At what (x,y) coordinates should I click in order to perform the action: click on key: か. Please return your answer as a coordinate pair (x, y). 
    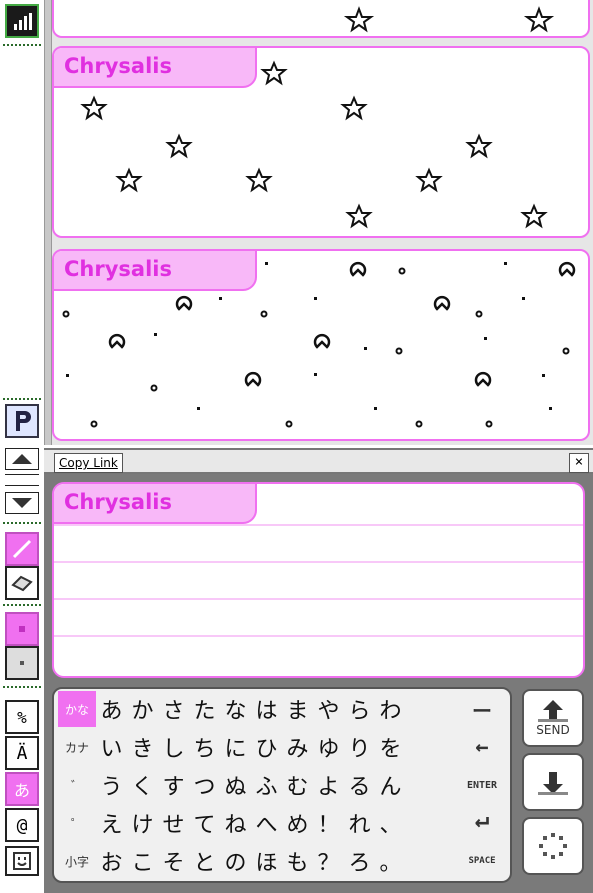
    Looking at the image, I should click on (142, 709).